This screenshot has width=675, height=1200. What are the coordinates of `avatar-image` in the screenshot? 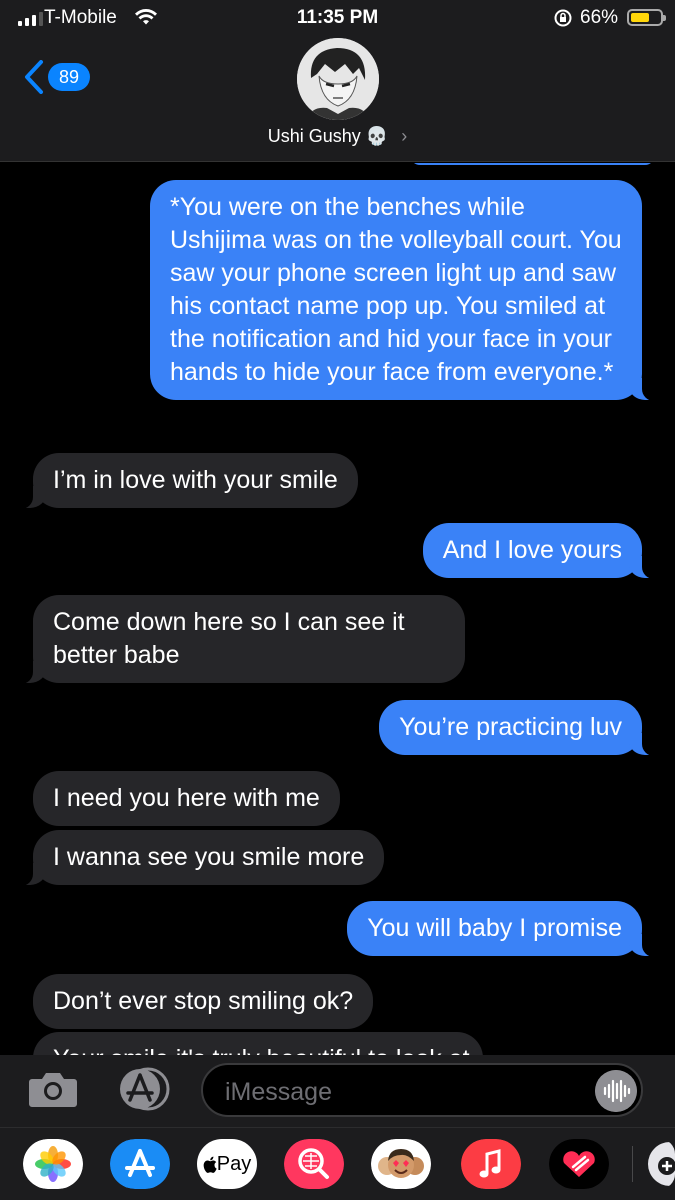 It's located at (338, 79).